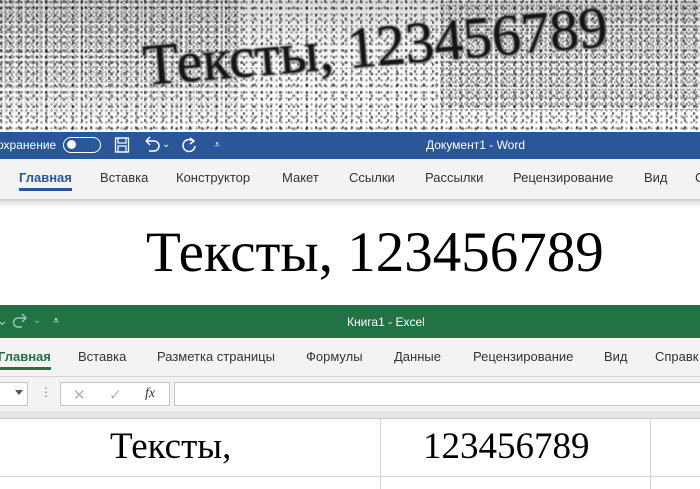 The height and width of the screenshot is (489, 700). Describe the element at coordinates (82, 145) in the screenshot. I see `autosave-toggle` at that location.